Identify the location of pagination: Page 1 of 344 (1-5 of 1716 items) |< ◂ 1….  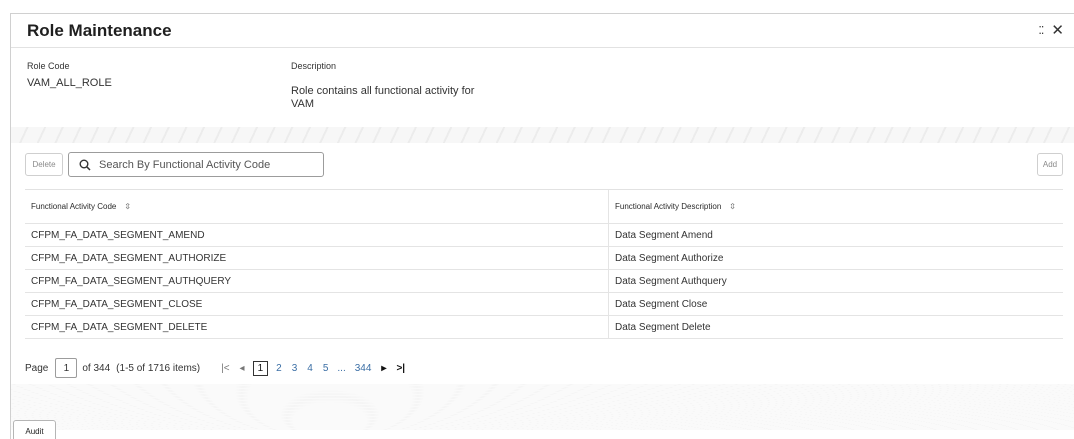
(217, 368).